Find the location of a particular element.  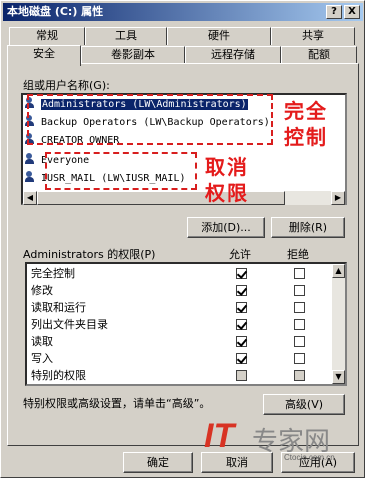

advanced-hint: 特别权限或高级设置，请单击“高级”。 is located at coordinates (117, 403).